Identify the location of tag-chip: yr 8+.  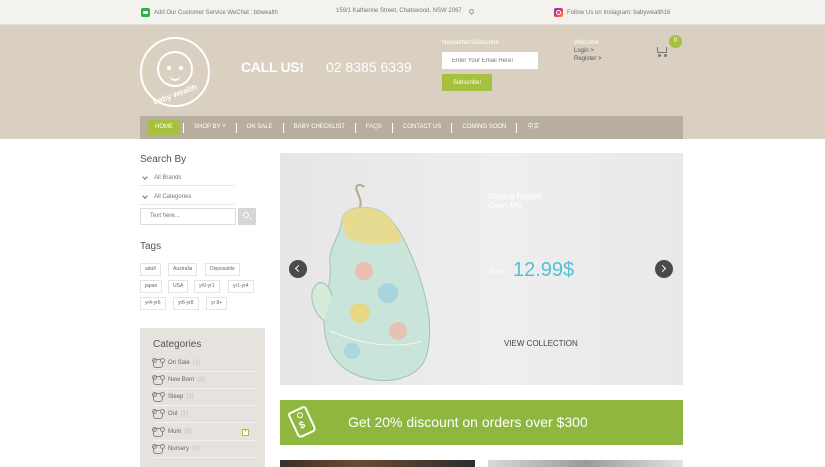
(217, 303).